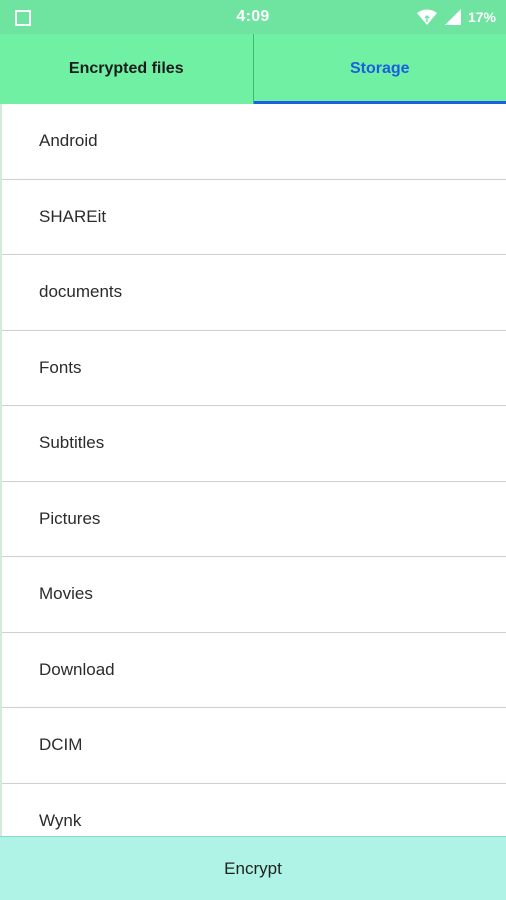  I want to click on list-item: Pictures, so click(254, 519).